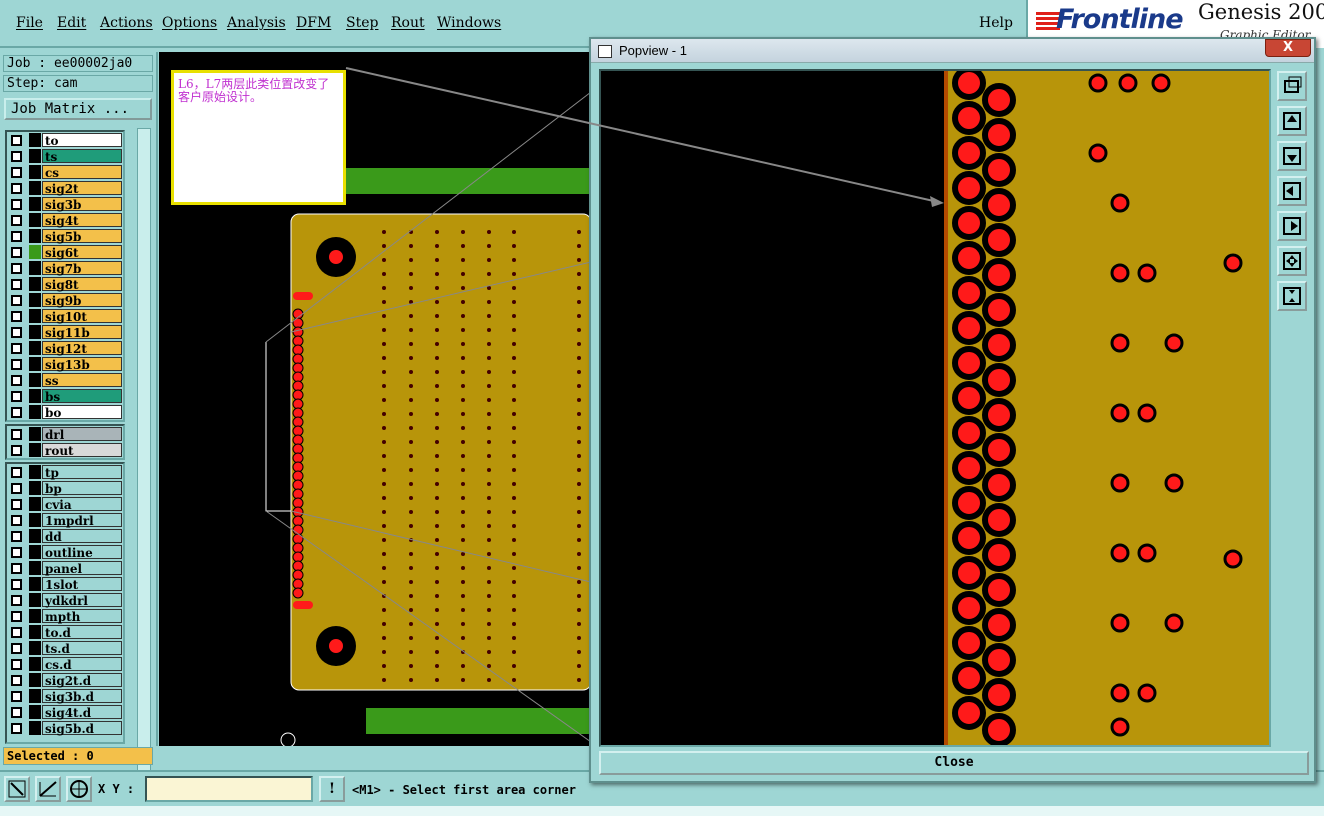 This screenshot has height=816, width=1324. What do you see at coordinates (82, 520) in the screenshot?
I see `layer-name: 1mpdrl` at bounding box center [82, 520].